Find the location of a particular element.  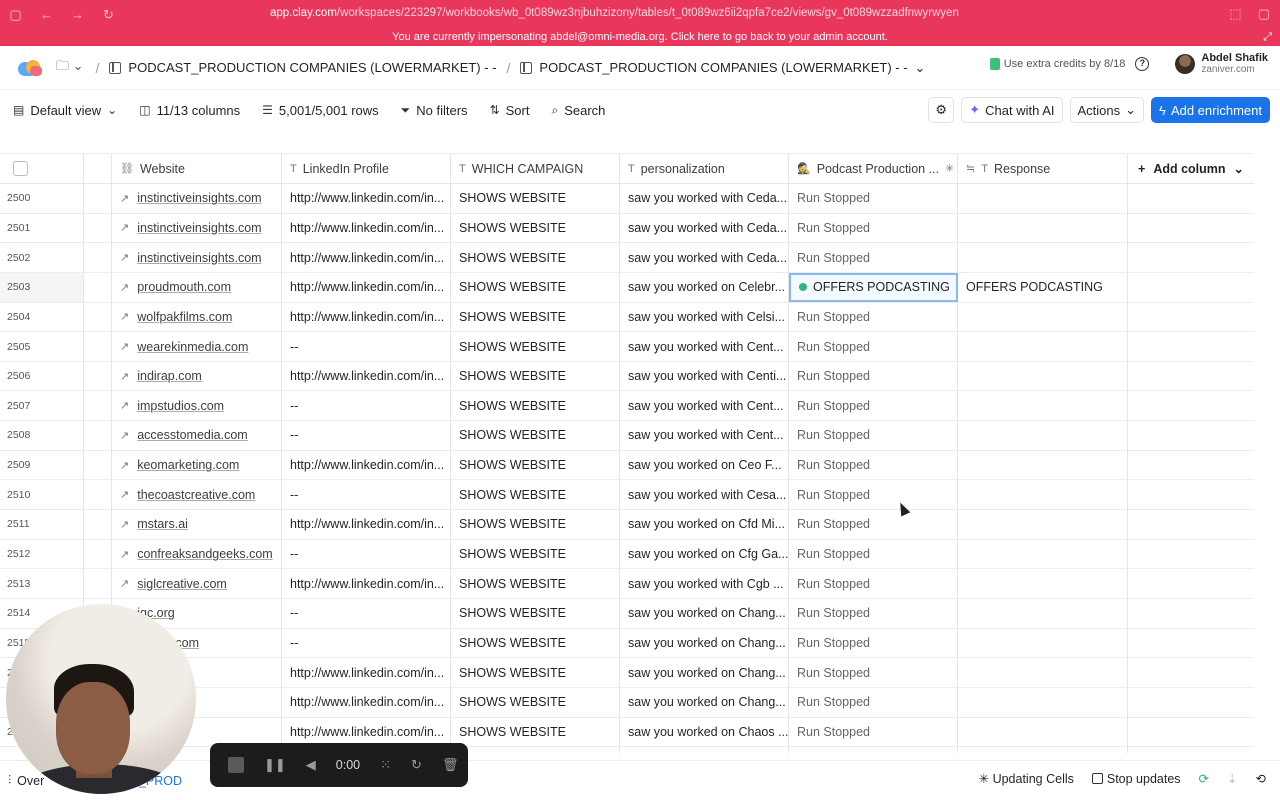

credits-notice: Use extra credits by 8/18 is located at coordinates (1057, 64).